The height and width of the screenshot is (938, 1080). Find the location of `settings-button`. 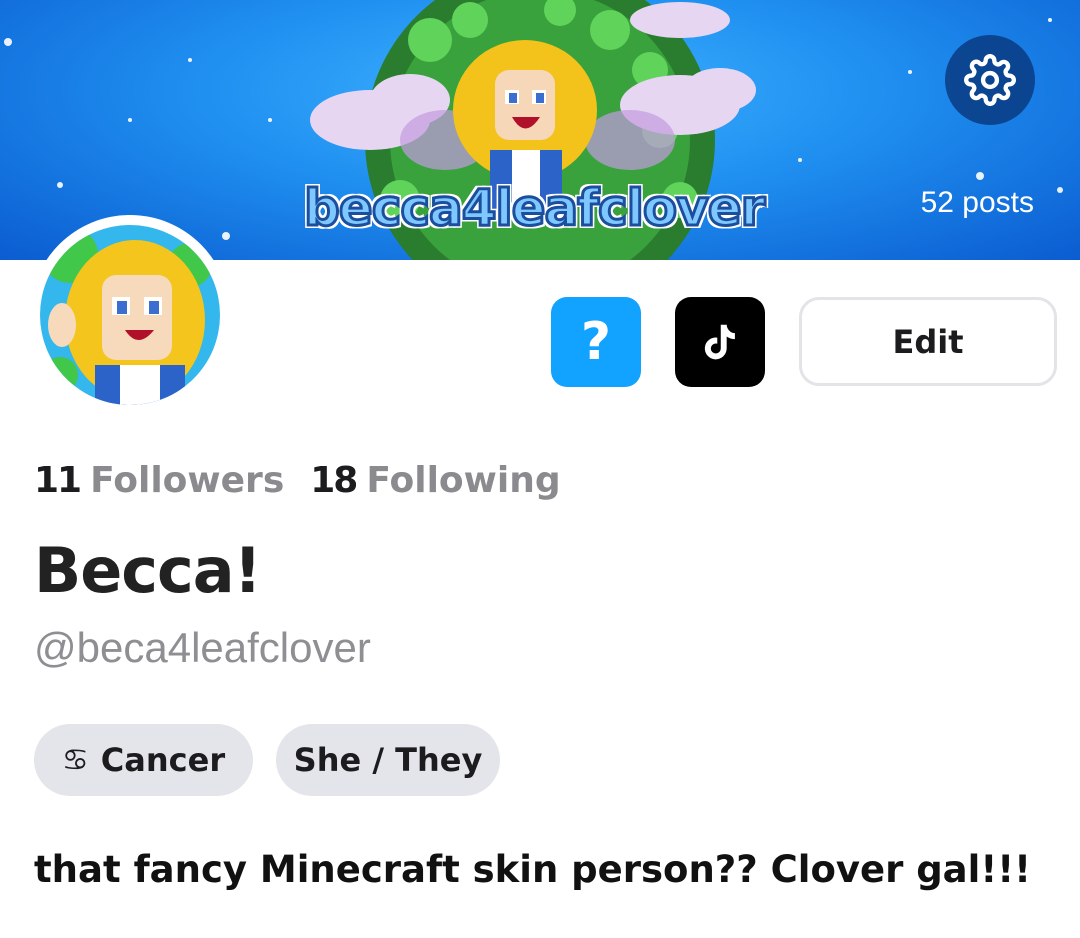

settings-button is located at coordinates (990, 80).